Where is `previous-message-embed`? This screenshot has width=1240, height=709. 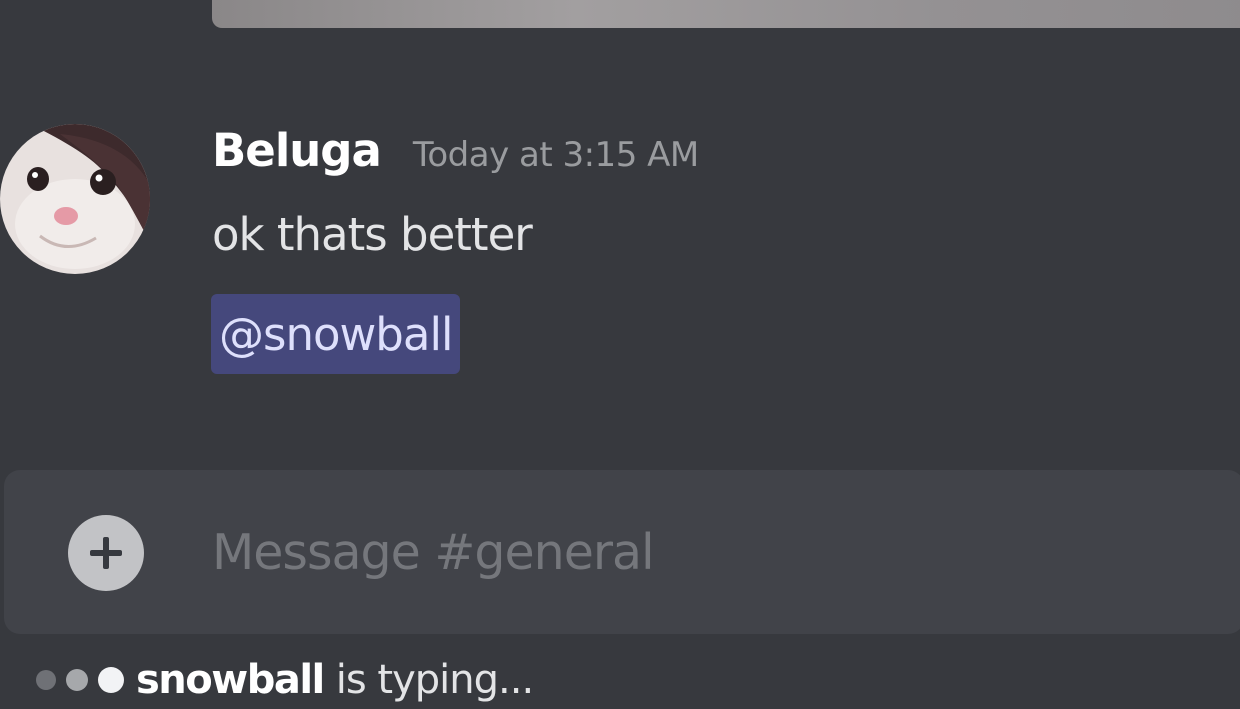
previous-message-embed is located at coordinates (726, 14).